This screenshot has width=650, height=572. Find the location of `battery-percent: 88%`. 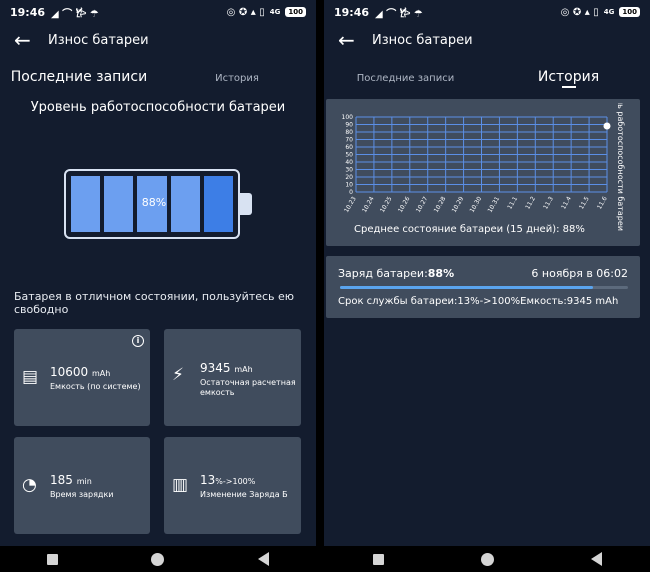

battery-percent: 88% is located at coordinates (154, 202).